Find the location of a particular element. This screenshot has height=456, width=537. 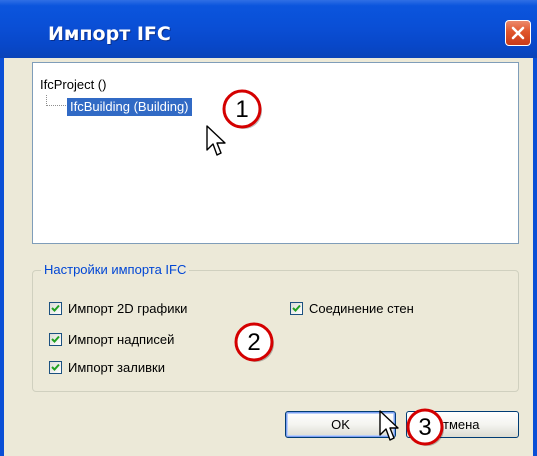

tree-connector is located at coordinates (56, 105).